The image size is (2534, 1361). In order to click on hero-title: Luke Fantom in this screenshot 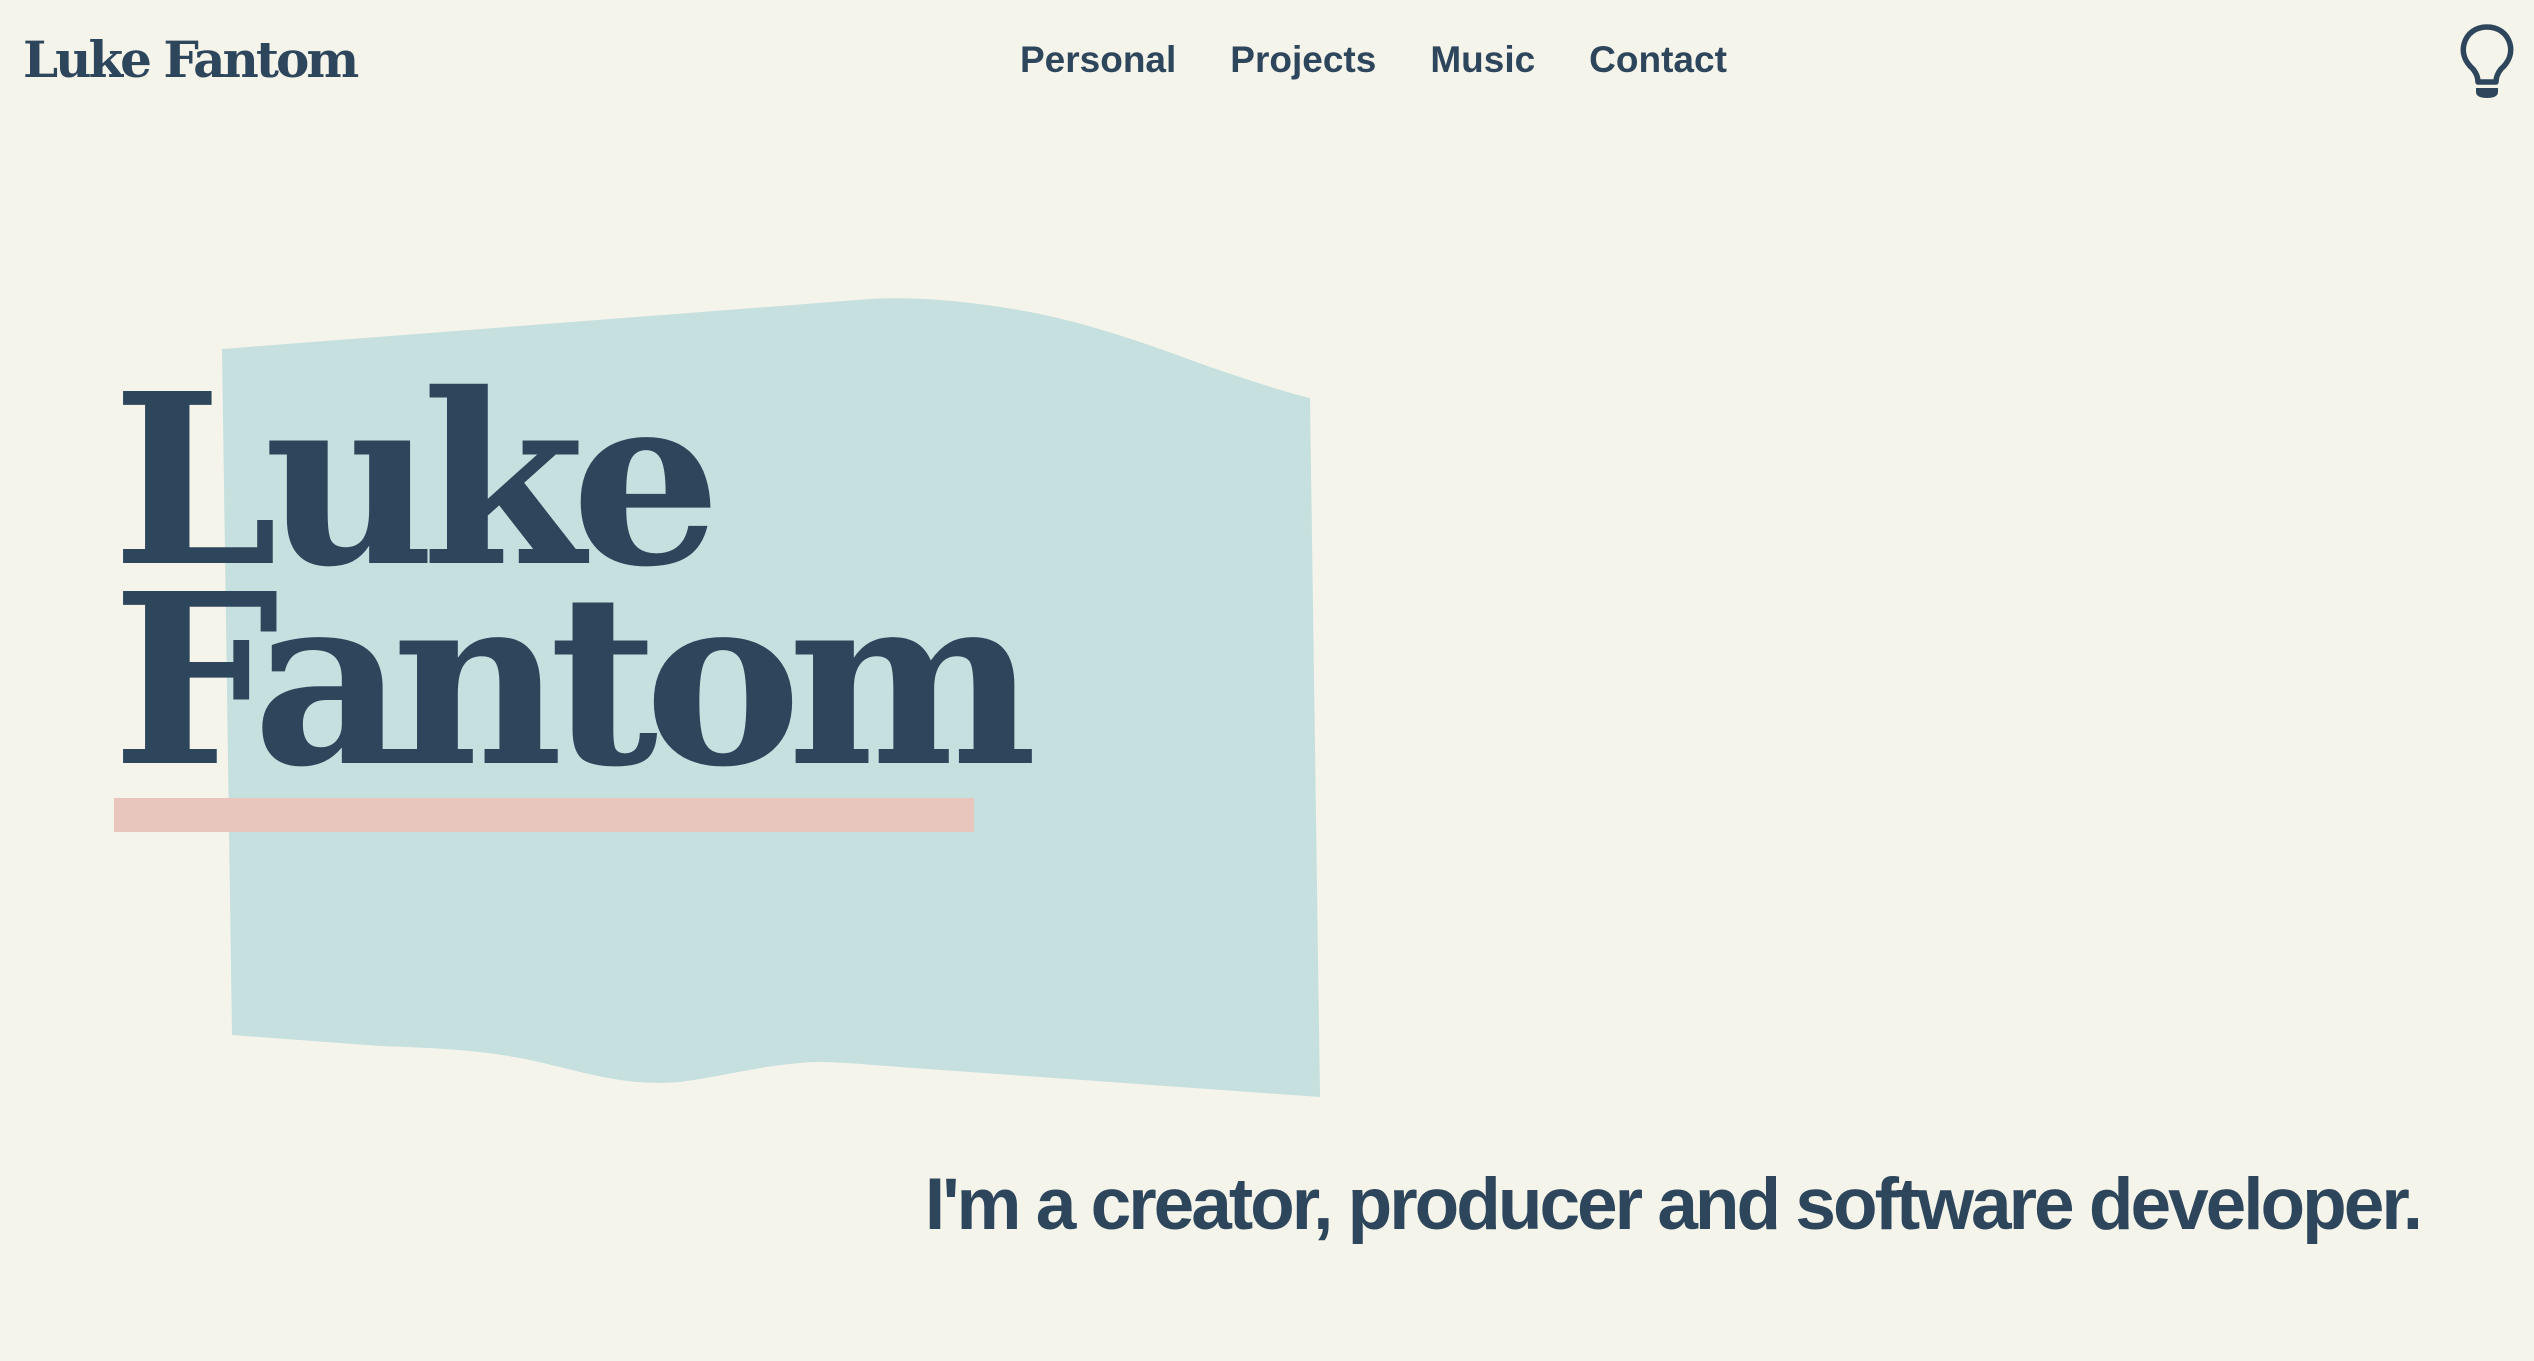, I will do `click(574, 590)`.